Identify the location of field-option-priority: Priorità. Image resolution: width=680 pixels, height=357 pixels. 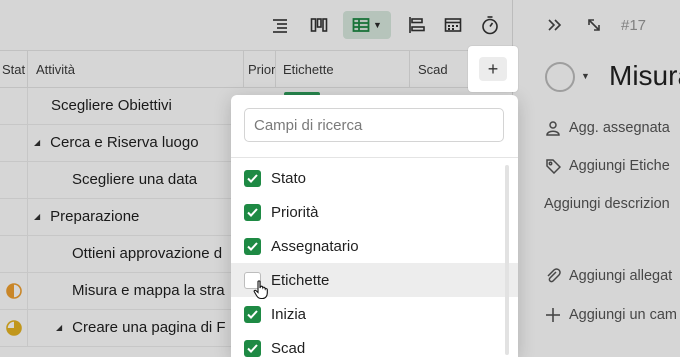
(374, 212).